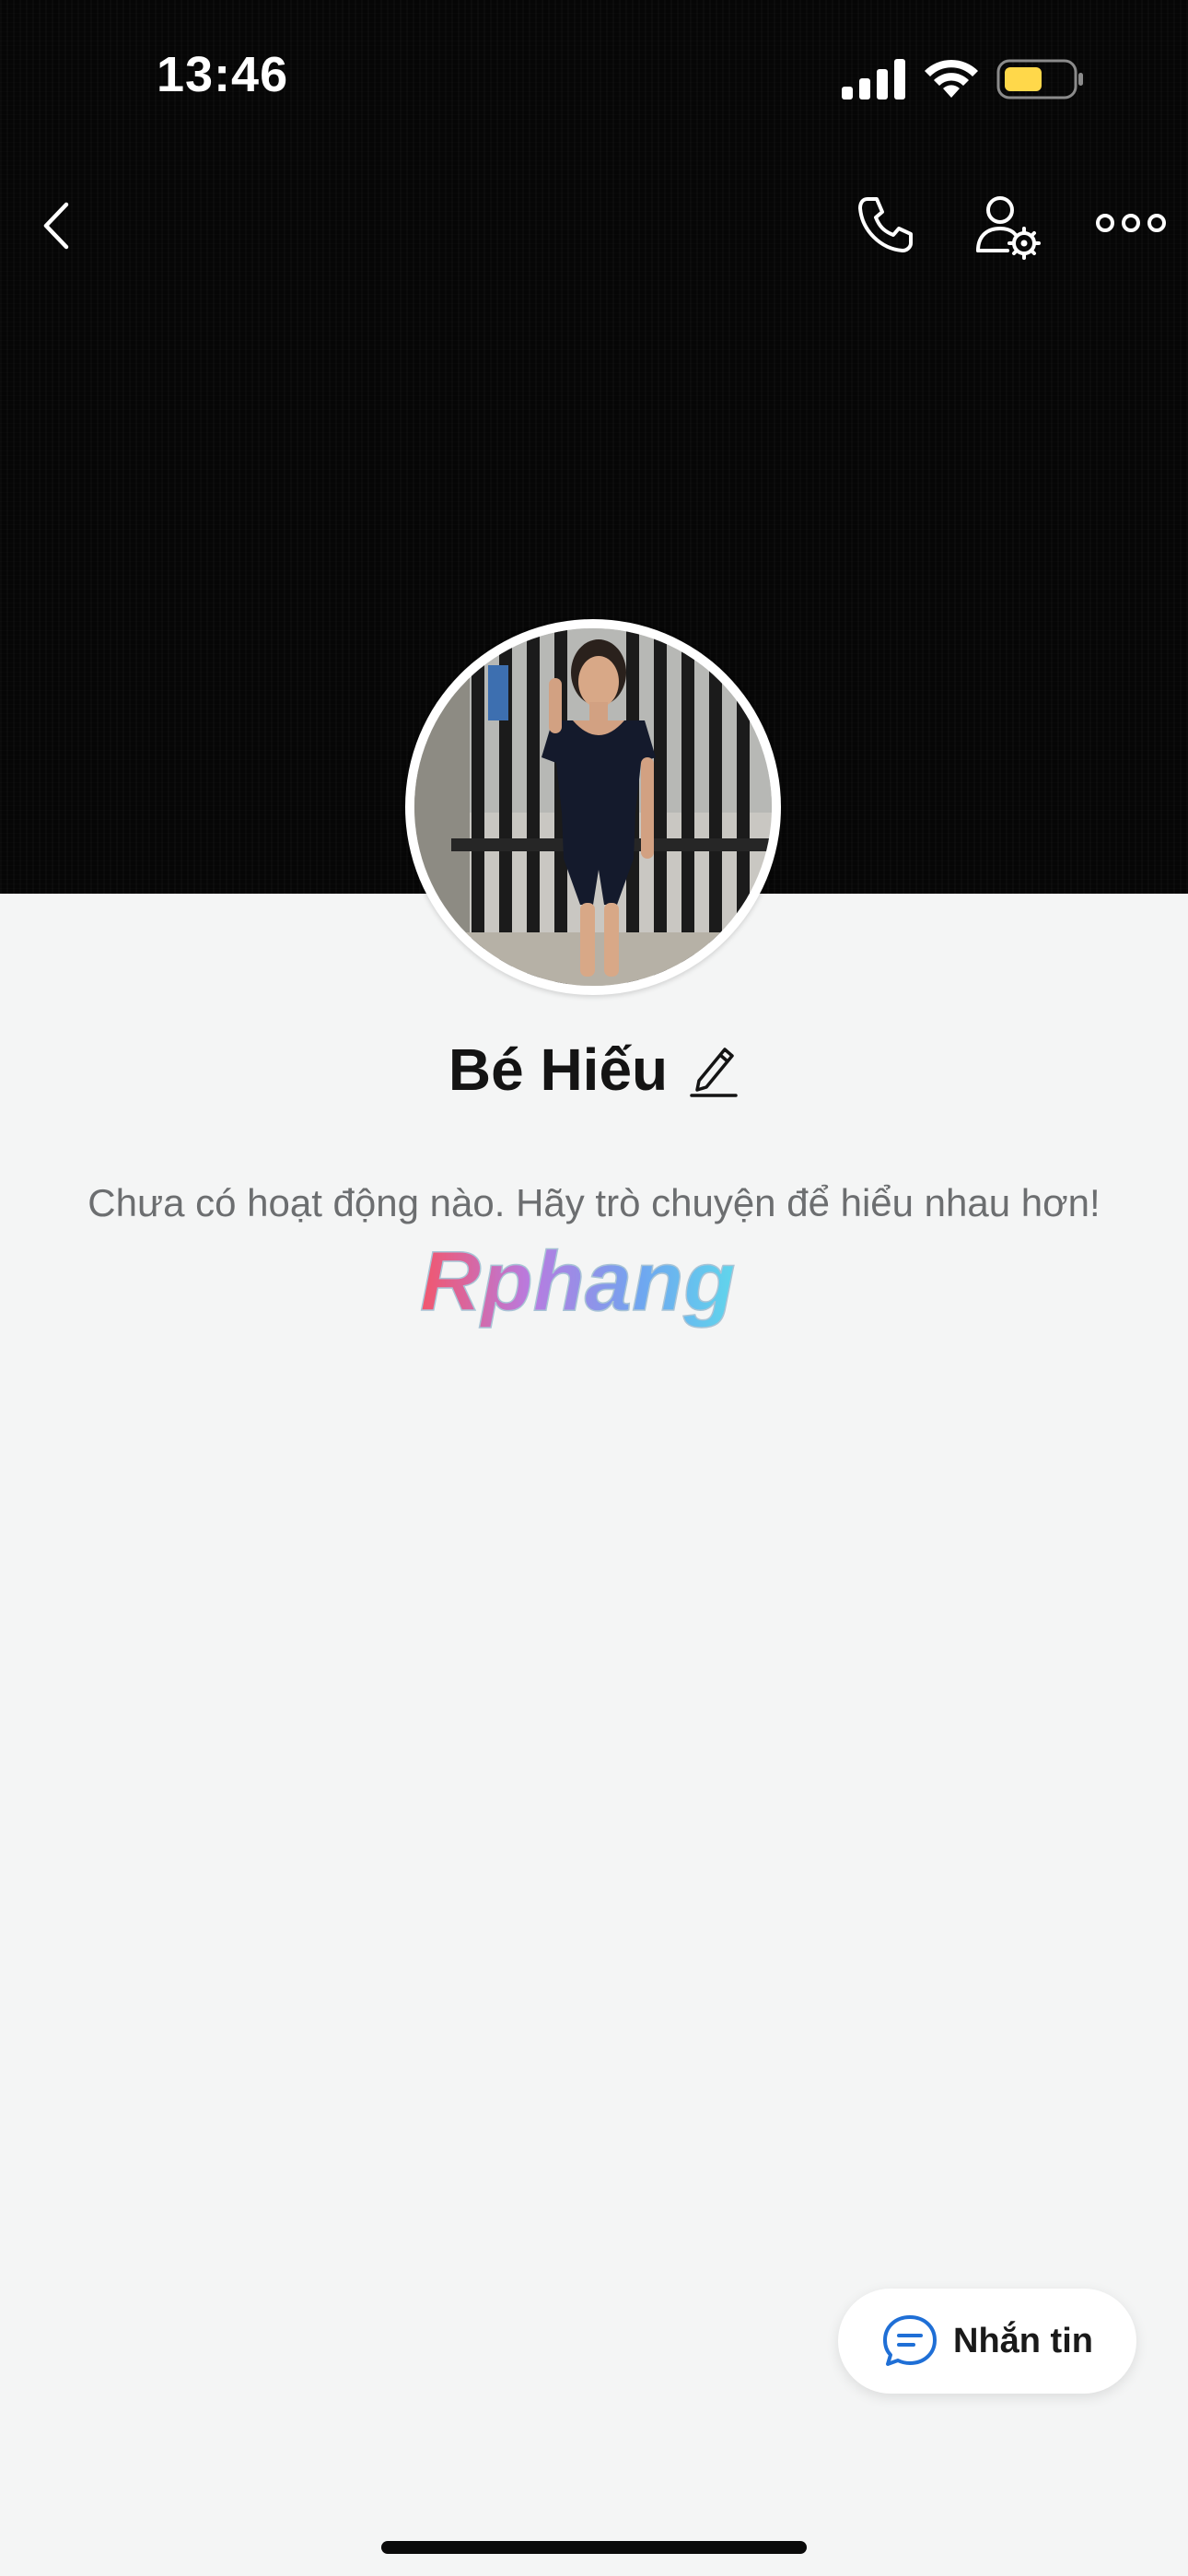 Image resolution: width=1188 pixels, height=2576 pixels. What do you see at coordinates (1039, 79) in the screenshot?
I see `battery-icon` at bounding box center [1039, 79].